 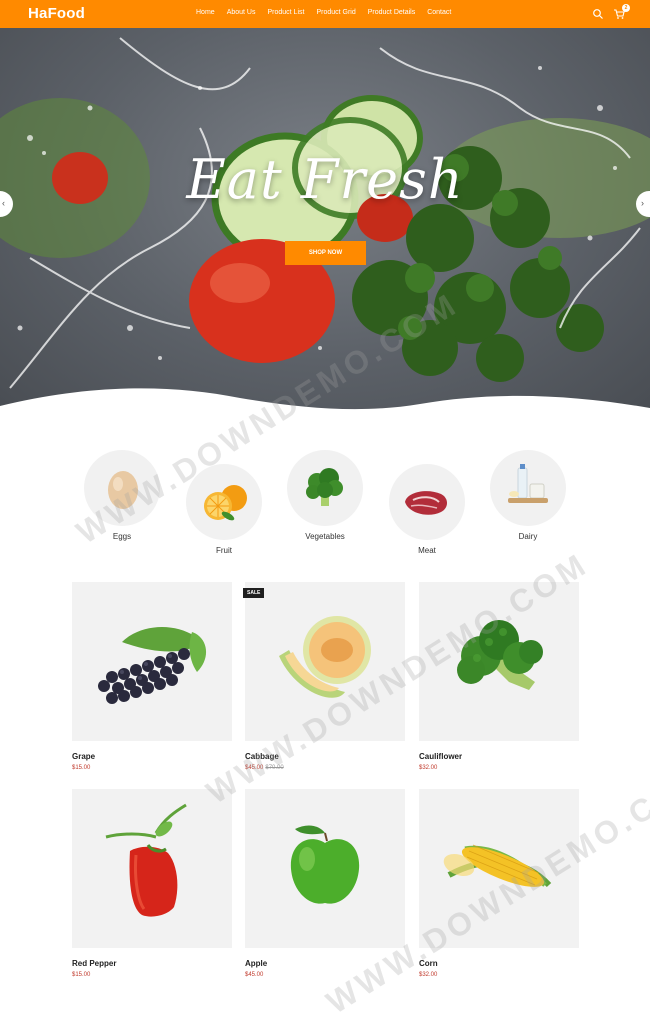 I want to click on nav-product-grid: Product Grid, so click(x=335, y=12).